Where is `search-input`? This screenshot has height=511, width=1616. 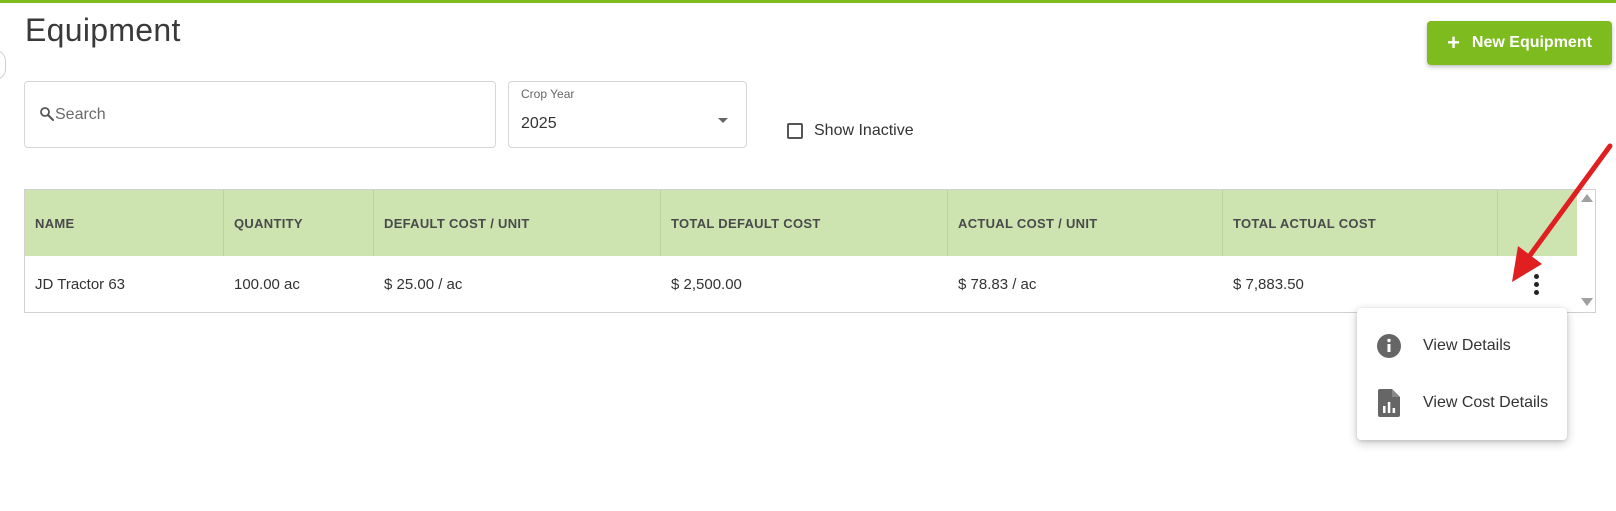
search-input is located at coordinates (265, 115).